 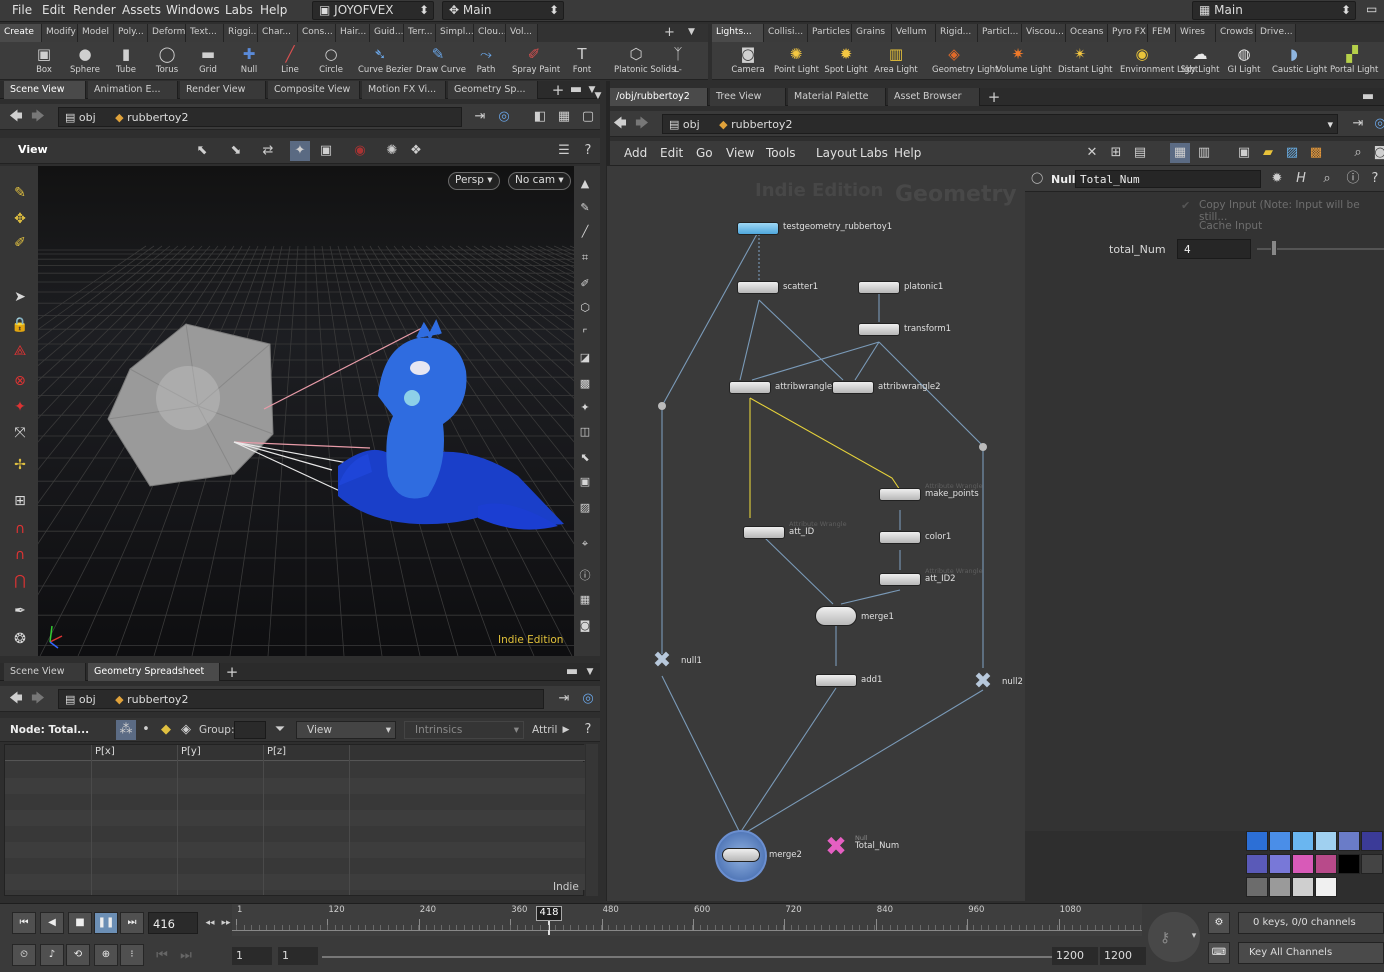 I want to click on shelf-tool-distant-light: ✴ Distant Light, so click(x=1085, y=61).